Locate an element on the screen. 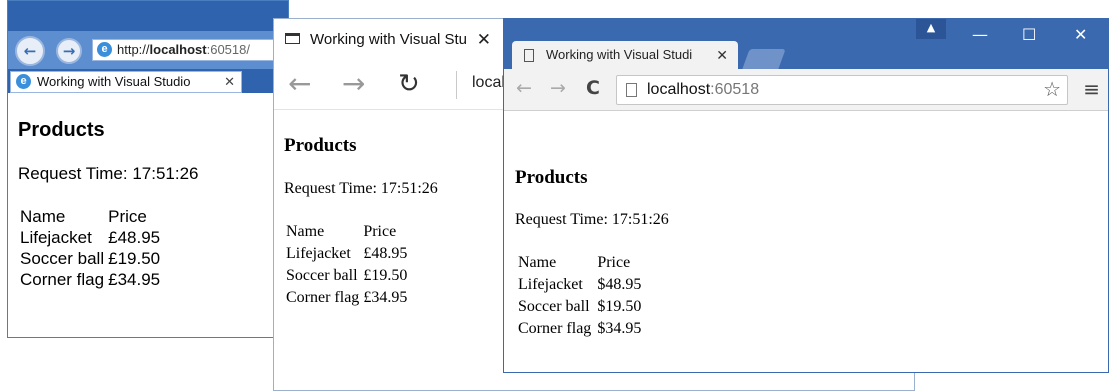 The image size is (1111, 391). ie-address-protocol: http:// is located at coordinates (133, 49).